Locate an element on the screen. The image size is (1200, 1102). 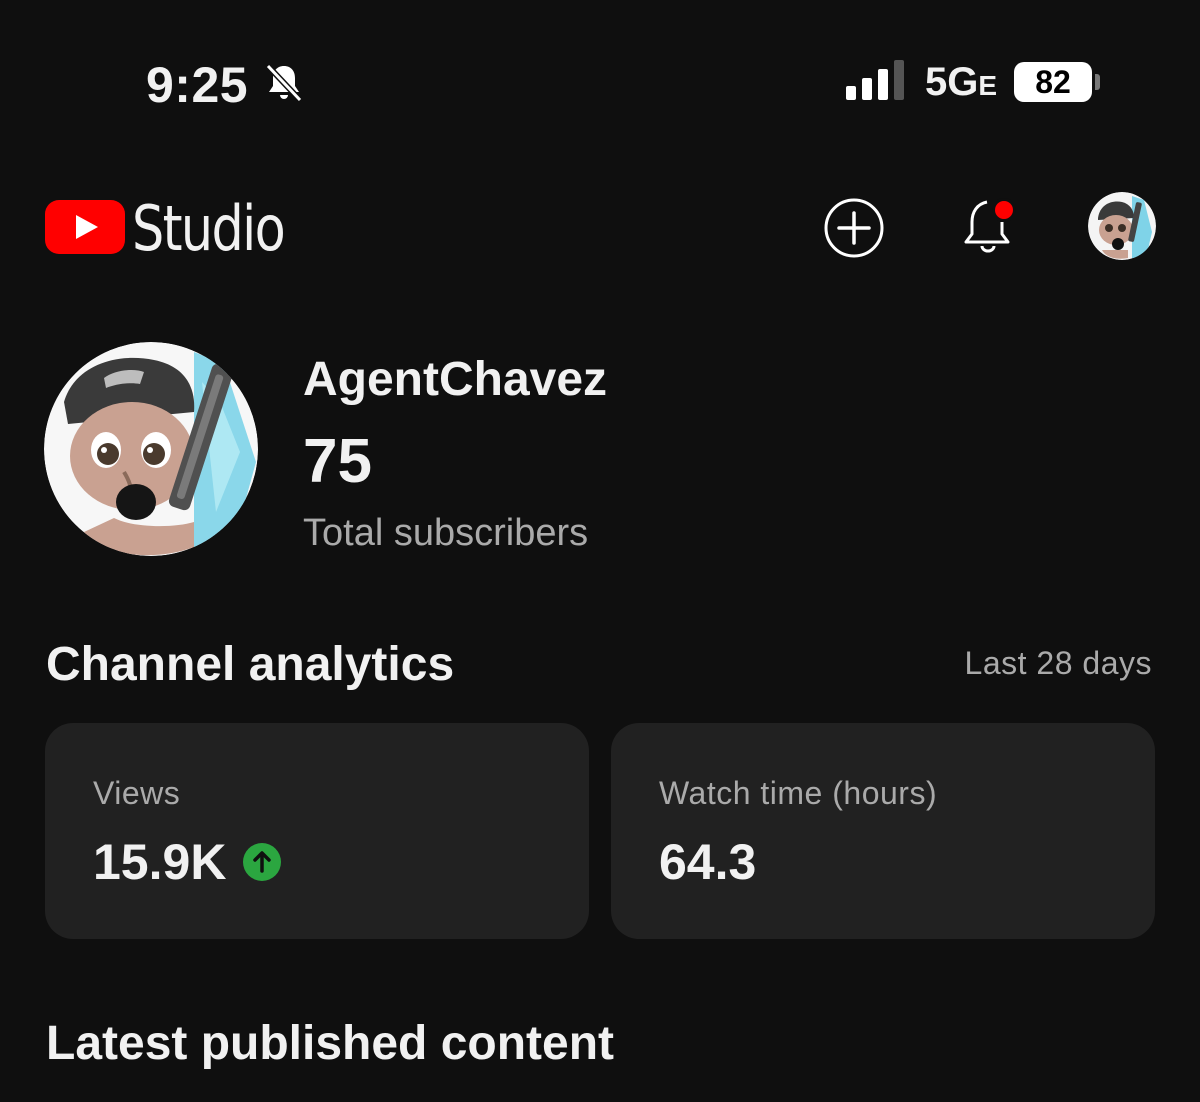
battery-icon: 82 is located at coordinates (1057, 82).